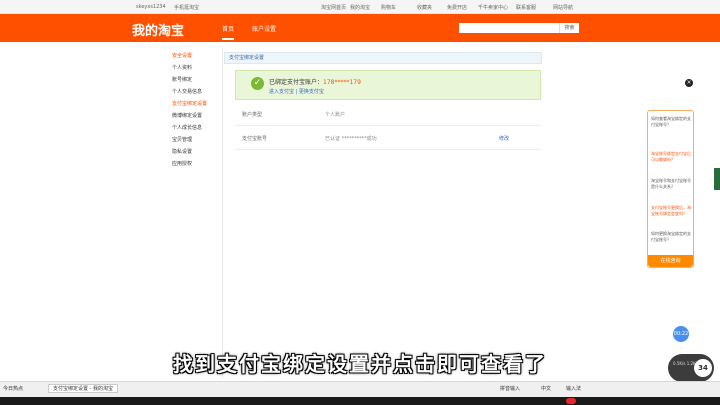 The height and width of the screenshot is (405, 720). Describe the element at coordinates (569, 28) in the screenshot. I see `search-button: 搜索` at that location.